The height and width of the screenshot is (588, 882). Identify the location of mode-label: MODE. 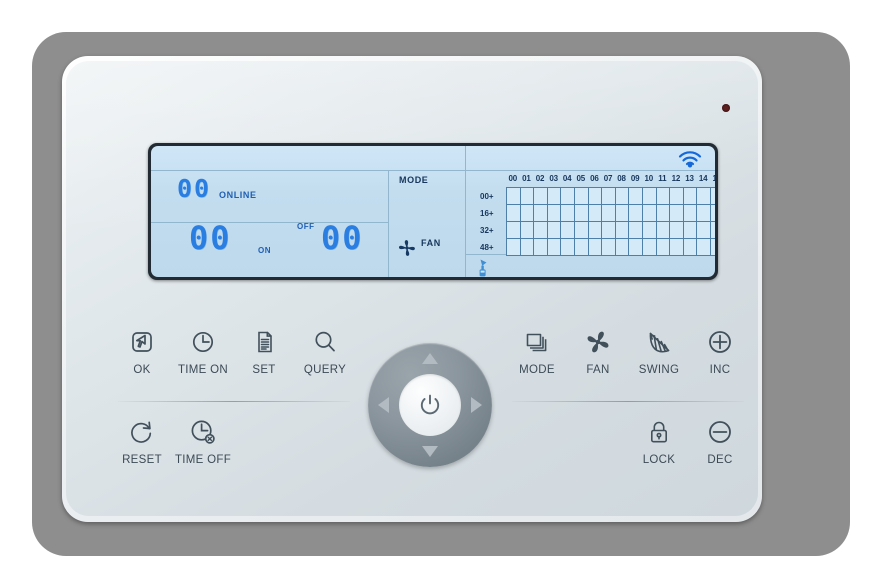
(414, 180).